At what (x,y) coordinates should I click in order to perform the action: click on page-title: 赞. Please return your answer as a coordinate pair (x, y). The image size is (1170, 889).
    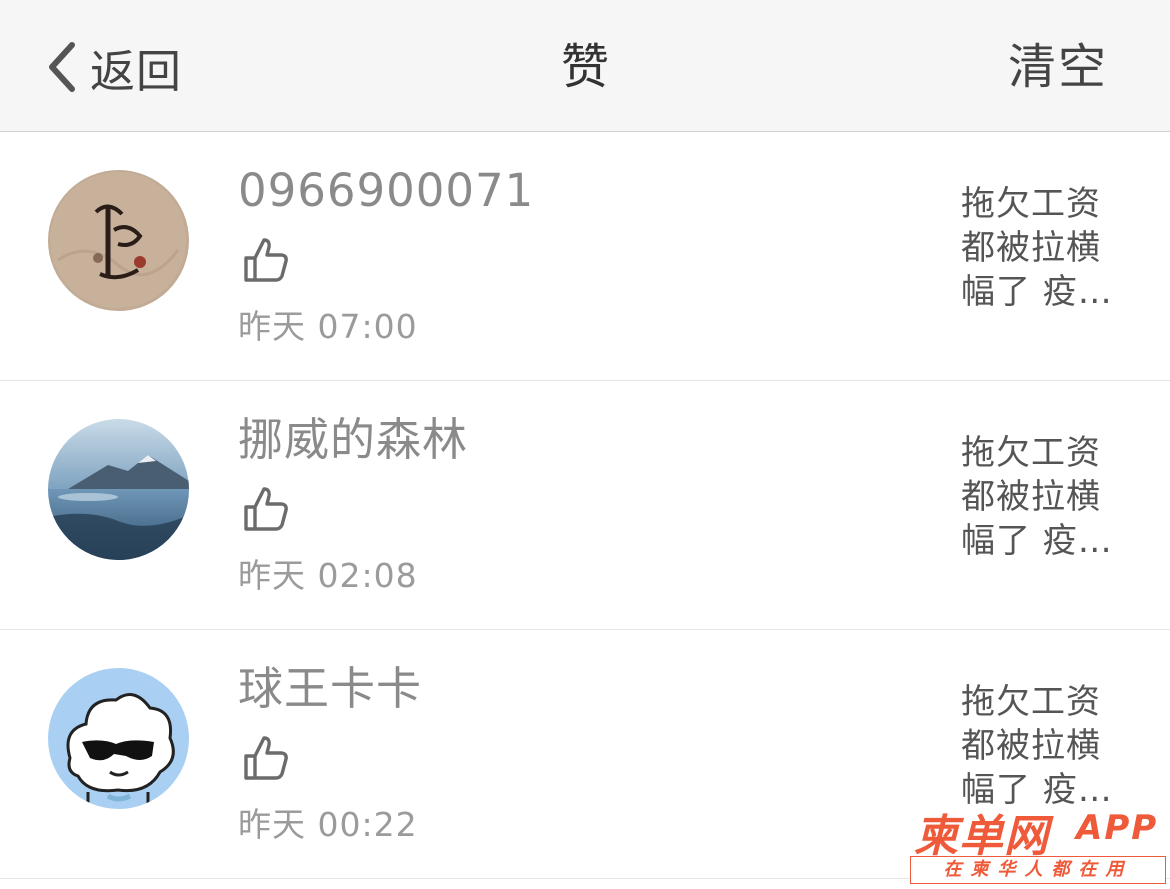
    Looking at the image, I should click on (584, 67).